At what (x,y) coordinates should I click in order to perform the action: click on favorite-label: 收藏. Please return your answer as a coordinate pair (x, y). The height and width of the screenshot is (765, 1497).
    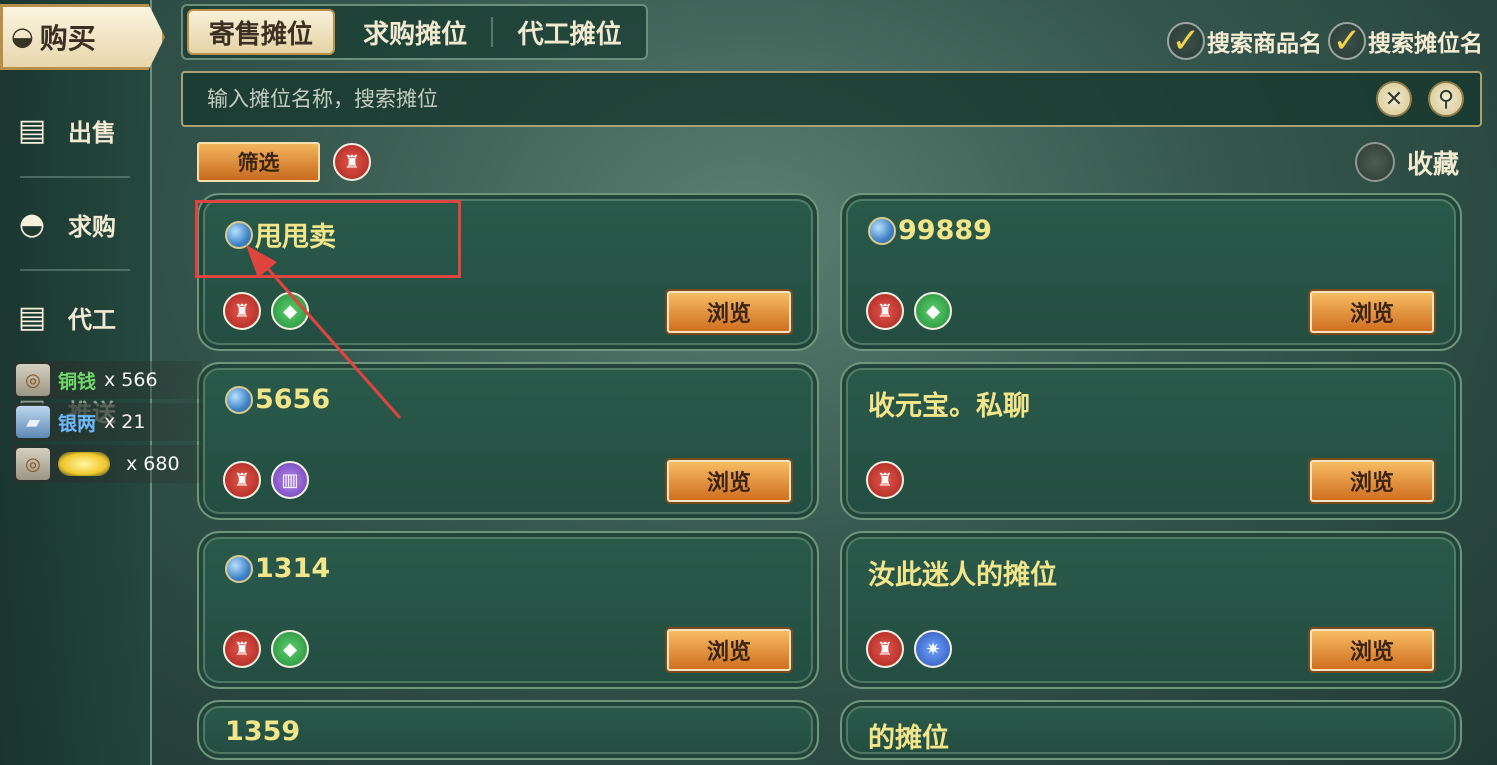
    Looking at the image, I should click on (1432, 164).